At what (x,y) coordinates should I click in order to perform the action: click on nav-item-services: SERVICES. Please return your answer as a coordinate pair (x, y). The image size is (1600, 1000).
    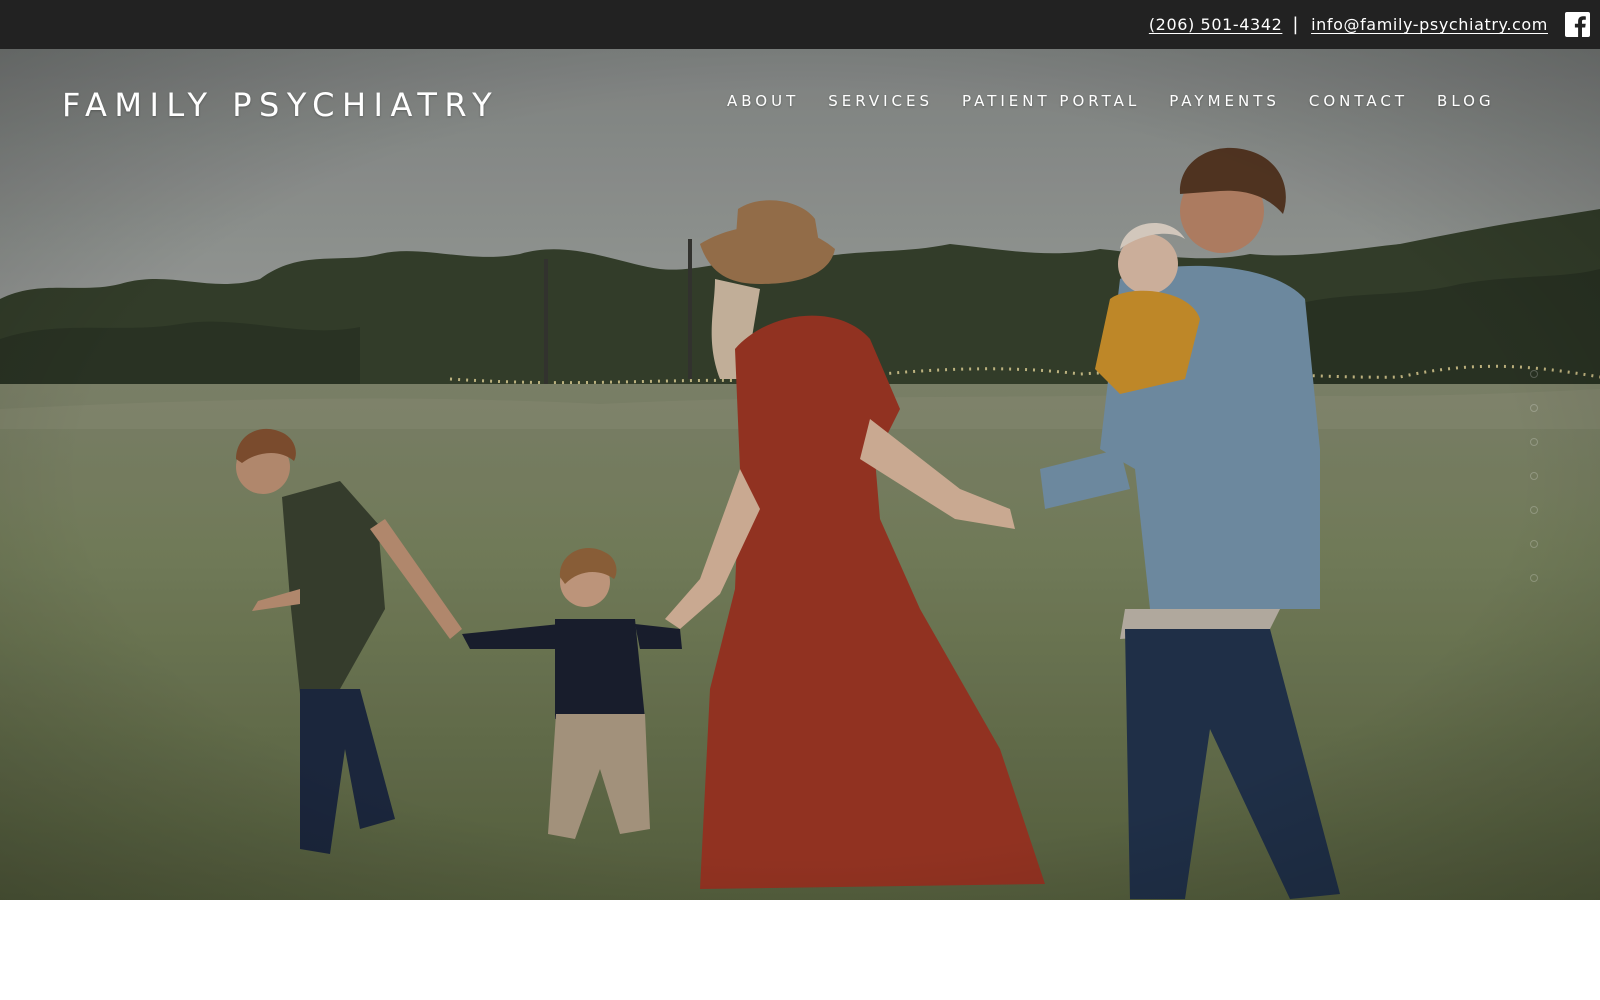
    Looking at the image, I should click on (880, 101).